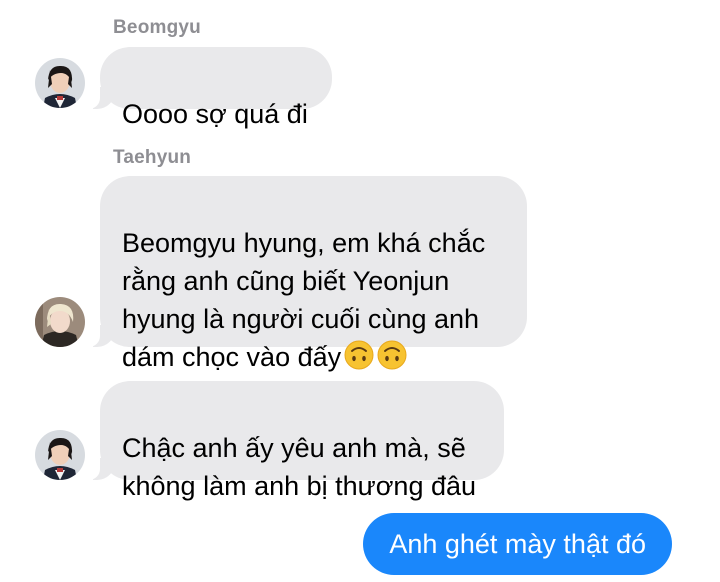  What do you see at coordinates (157, 27) in the screenshot?
I see `sender-name-beomgyu: Beomgyu` at bounding box center [157, 27].